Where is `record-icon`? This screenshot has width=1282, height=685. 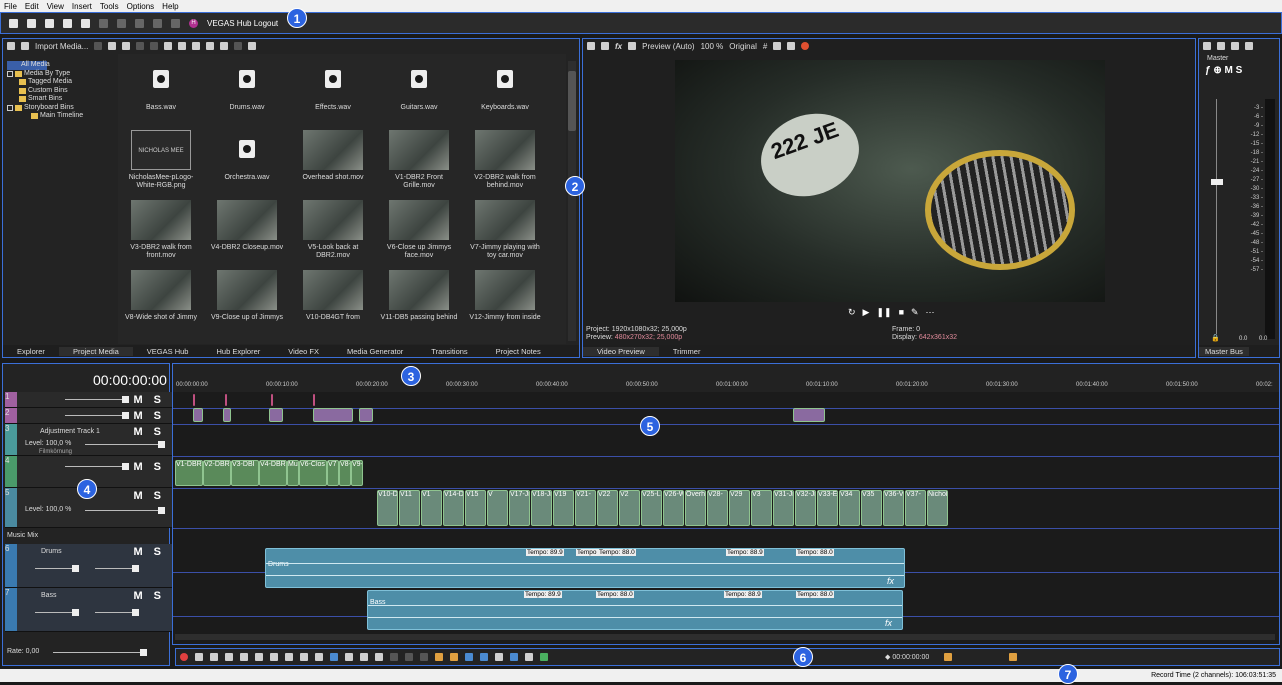
record-icon is located at coordinates (184, 657).